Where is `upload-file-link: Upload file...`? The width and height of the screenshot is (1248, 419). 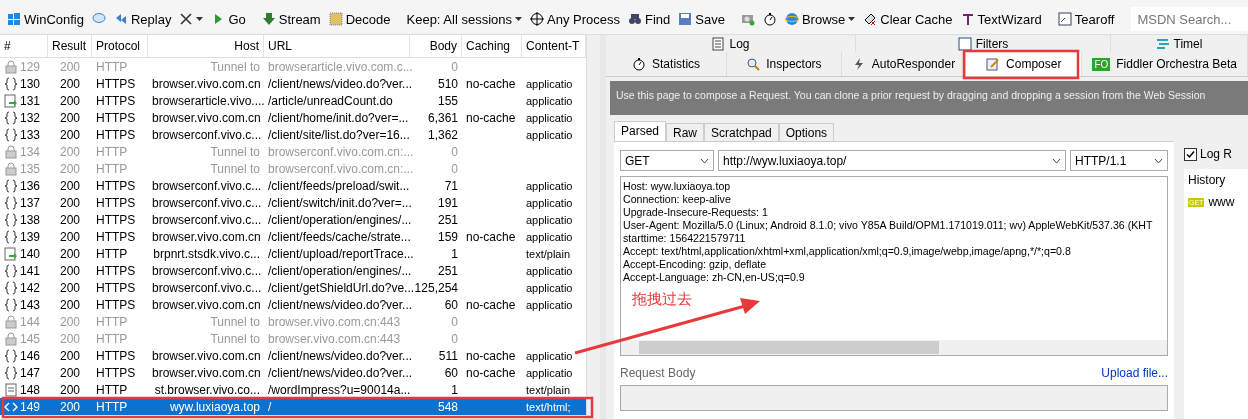 upload-file-link: Upload file... is located at coordinates (1134, 373).